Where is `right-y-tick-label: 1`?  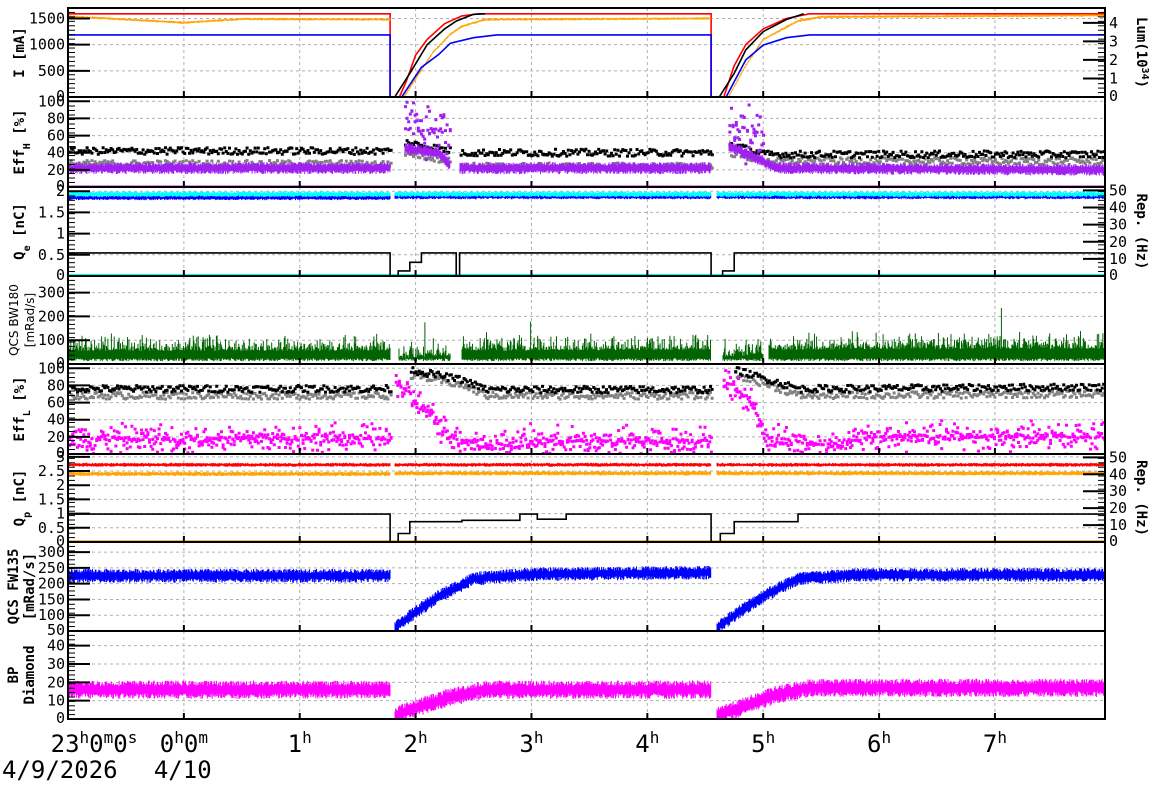
right-y-tick-label: 1 is located at coordinates (1113, 78).